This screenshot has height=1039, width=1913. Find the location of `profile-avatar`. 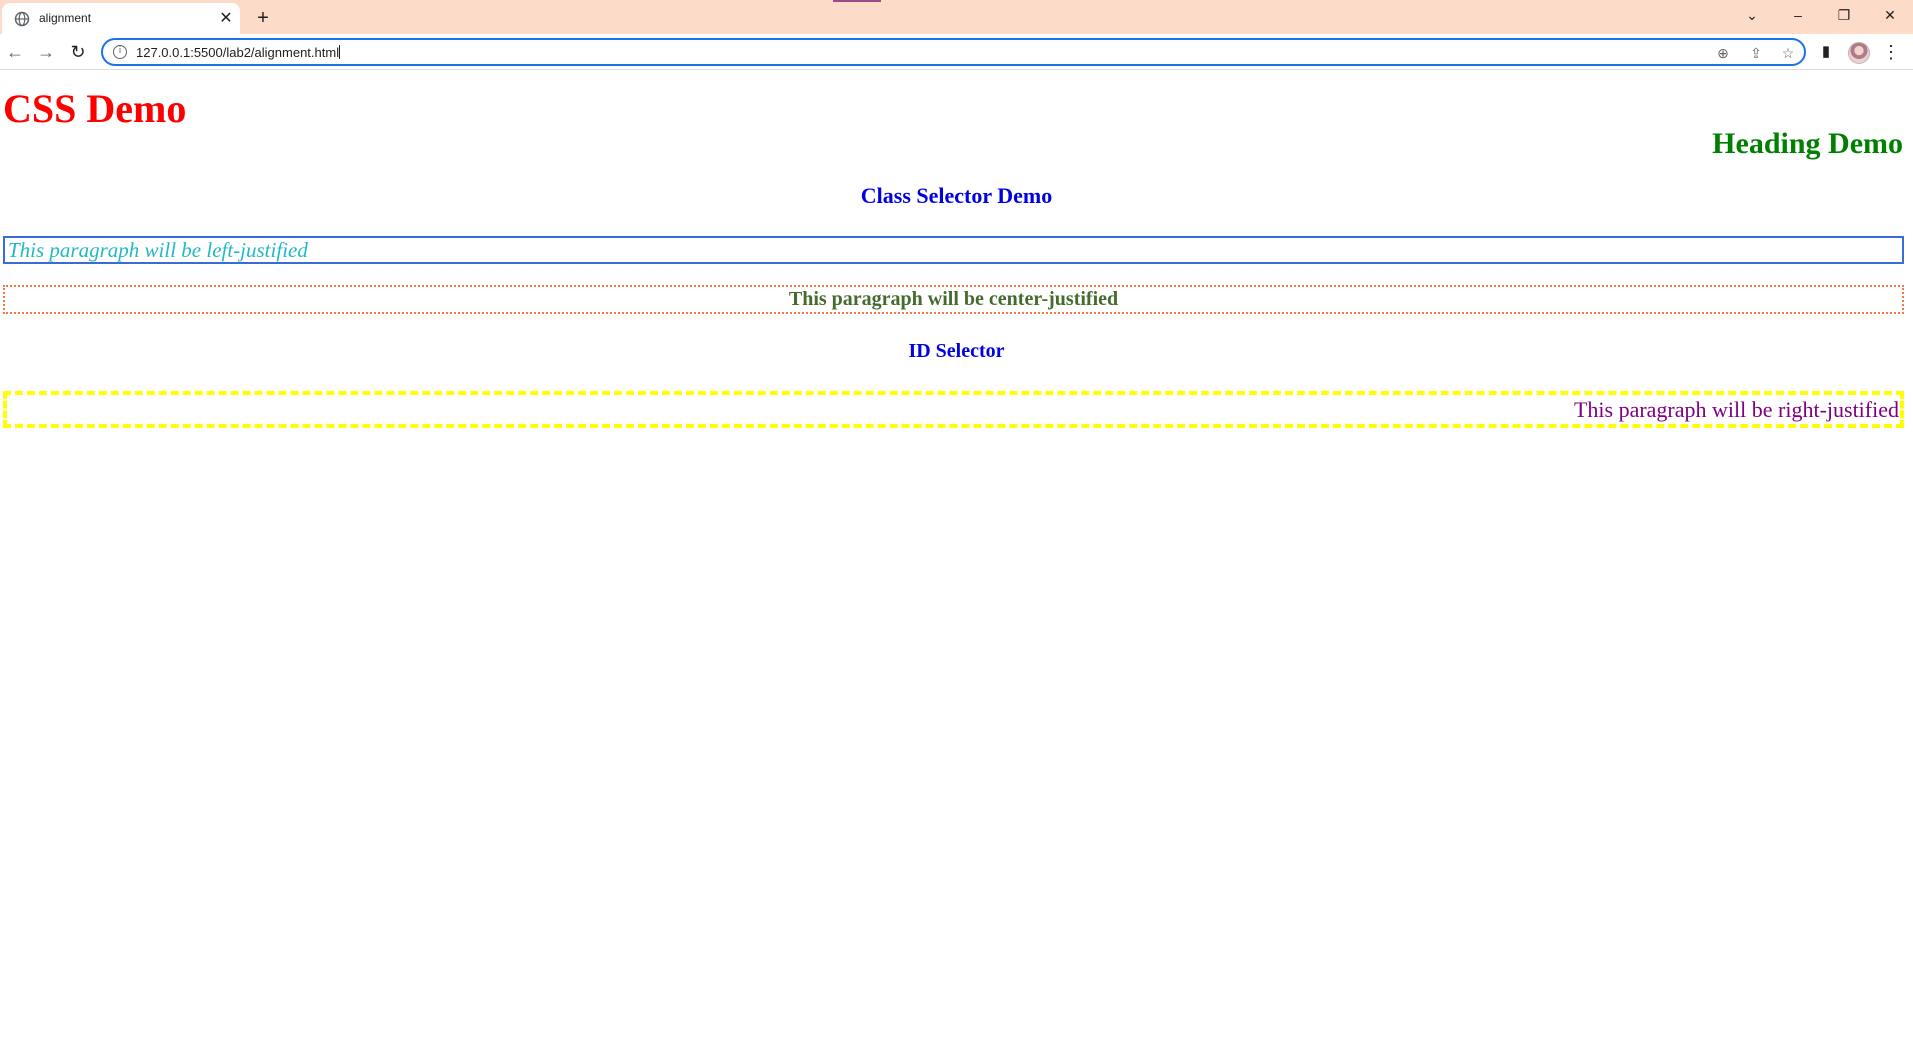

profile-avatar is located at coordinates (1859, 53).